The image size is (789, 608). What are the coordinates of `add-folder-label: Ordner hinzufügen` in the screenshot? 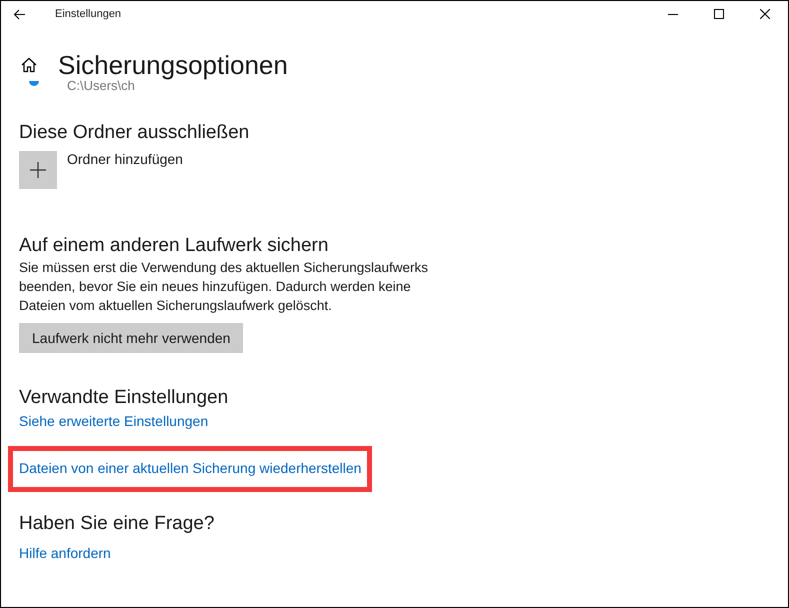 It's located at (125, 159).